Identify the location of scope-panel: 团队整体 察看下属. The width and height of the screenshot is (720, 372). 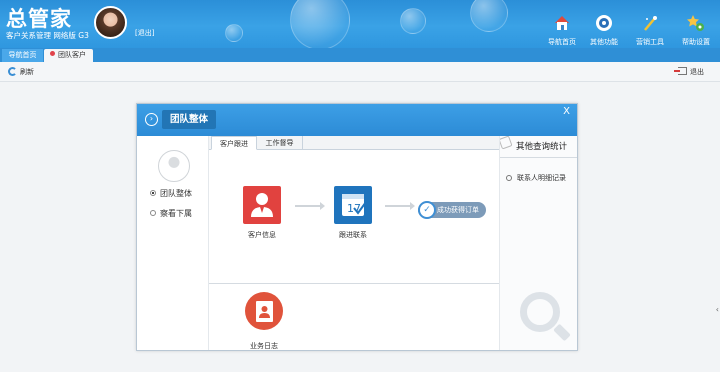
(173, 243).